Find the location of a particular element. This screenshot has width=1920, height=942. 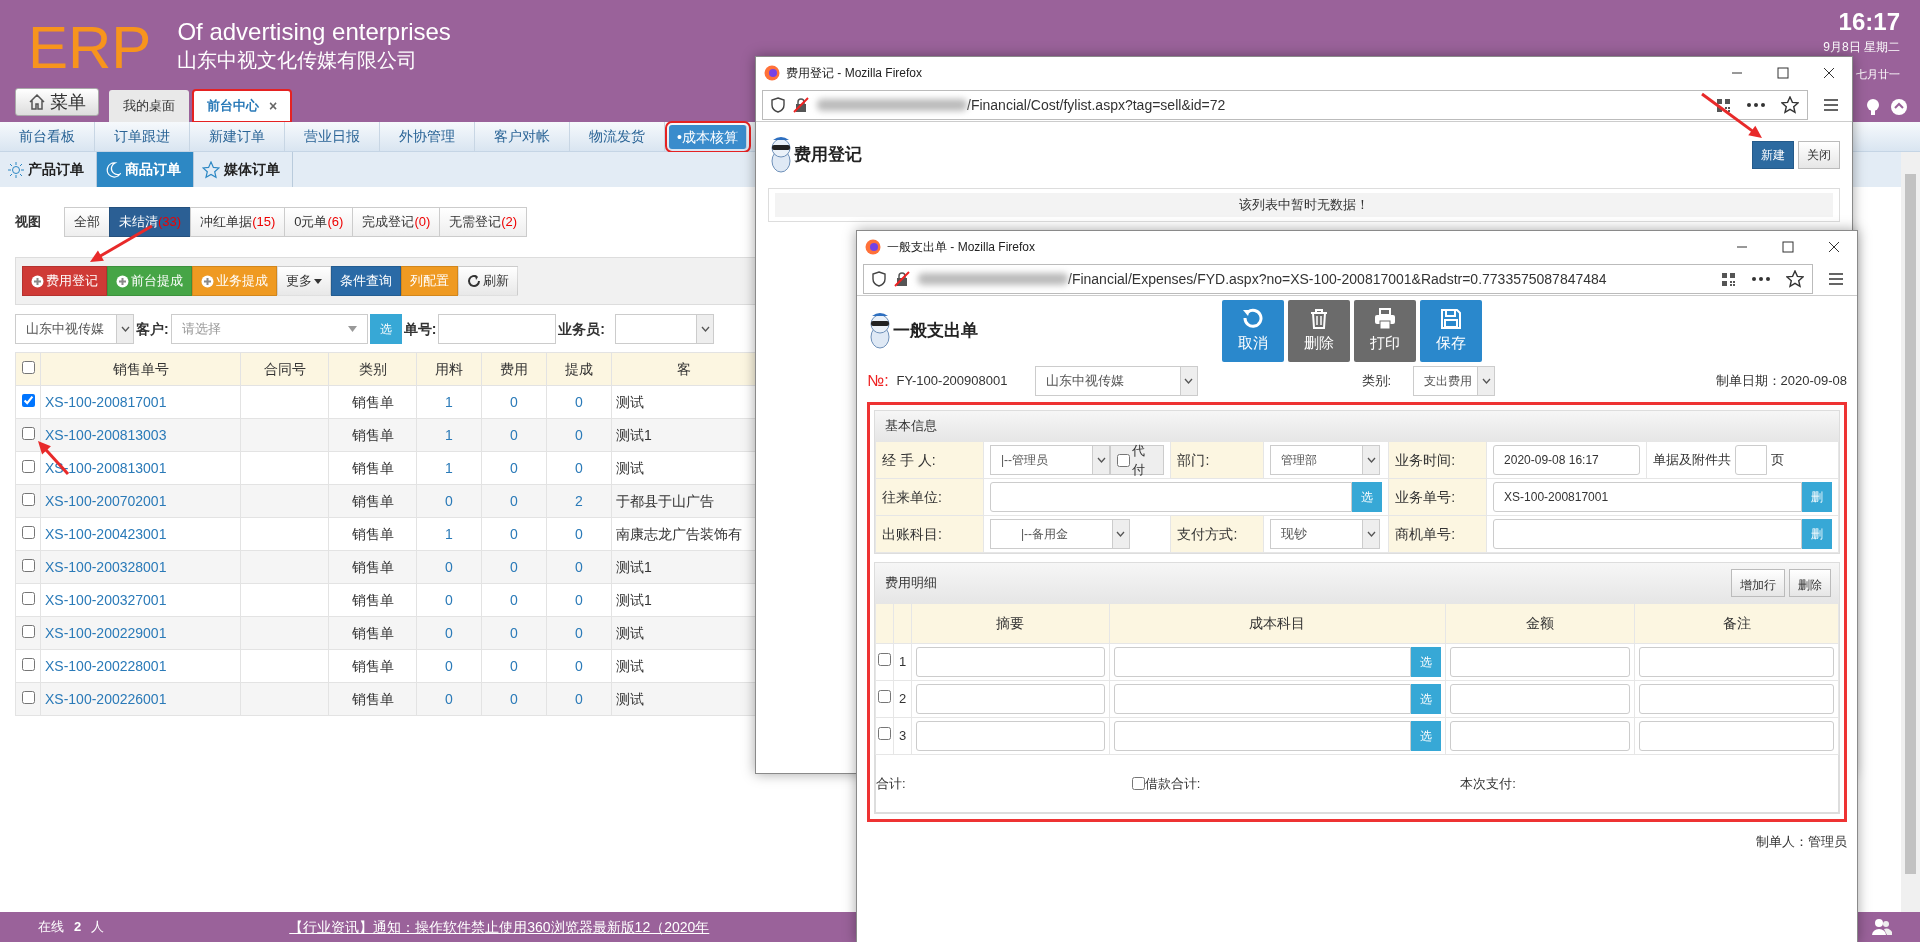

subtab: 商品订单 is located at coordinates (145, 169).